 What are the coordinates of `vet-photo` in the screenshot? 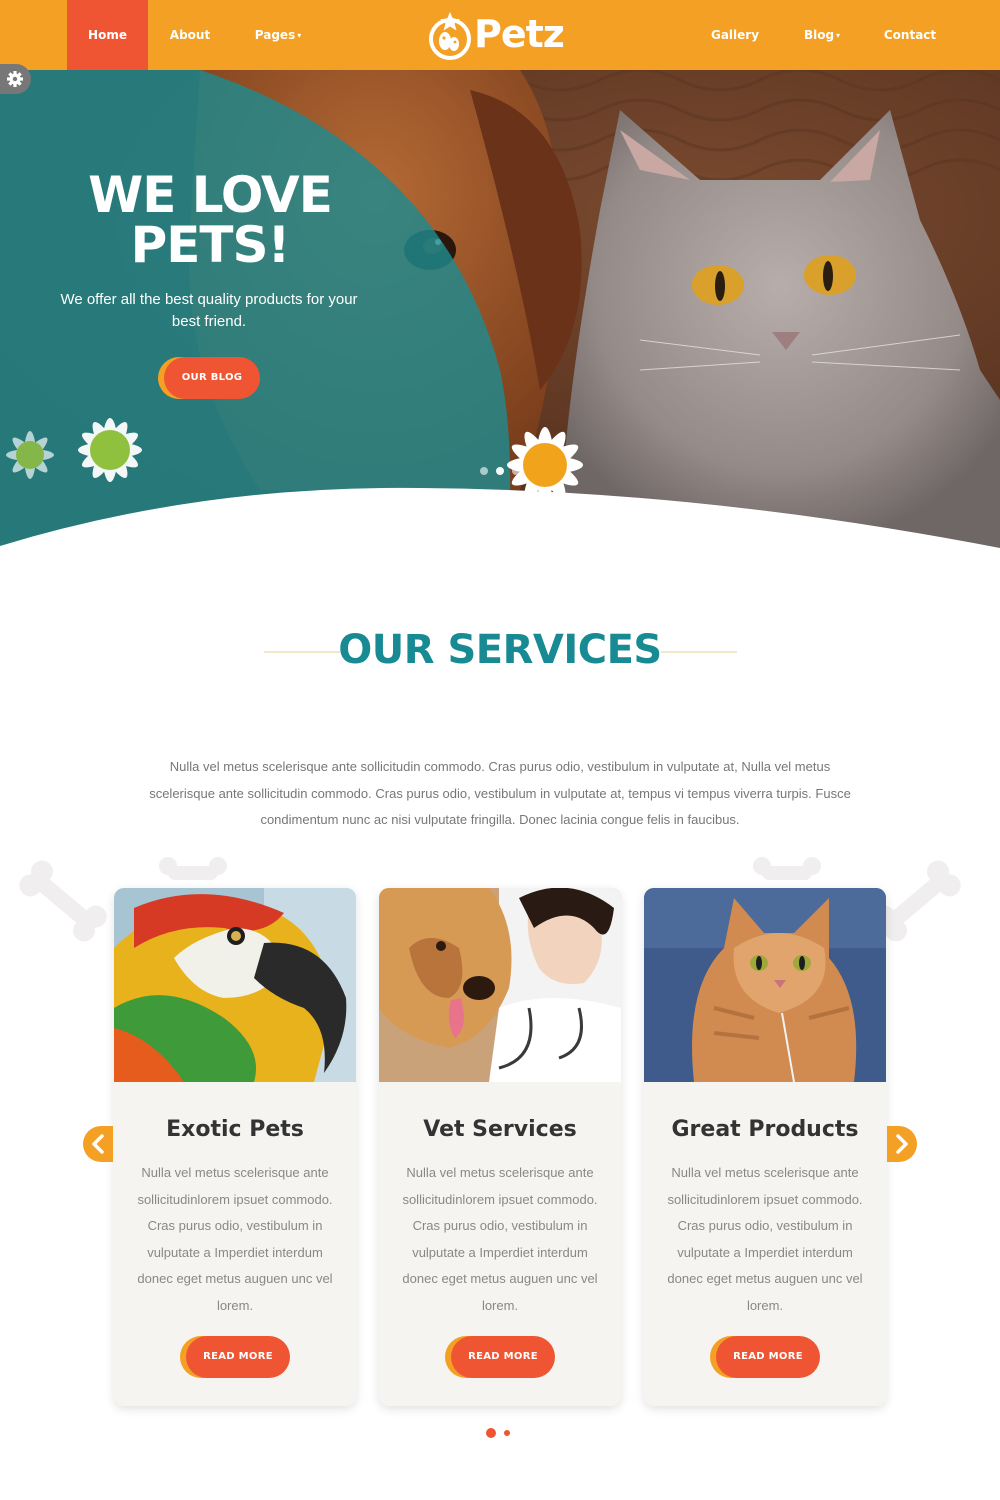 It's located at (500, 985).